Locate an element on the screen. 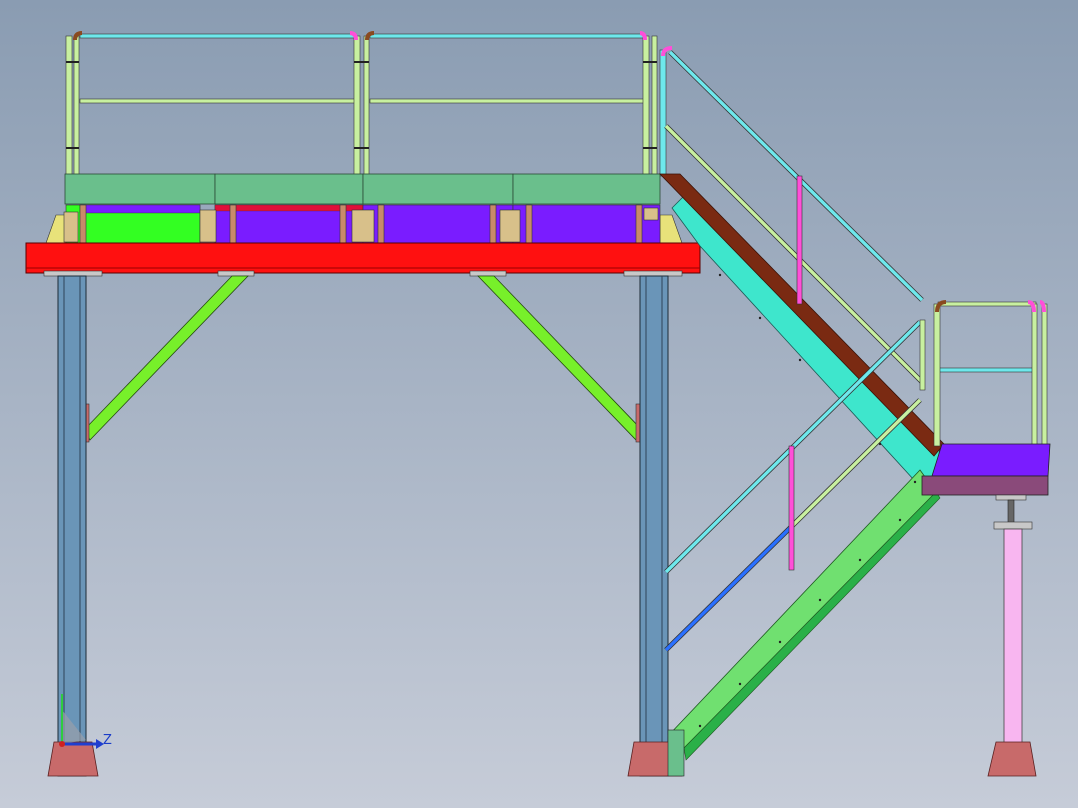 The image size is (1078, 808). stair-foot-plate is located at coordinates (676, 753).